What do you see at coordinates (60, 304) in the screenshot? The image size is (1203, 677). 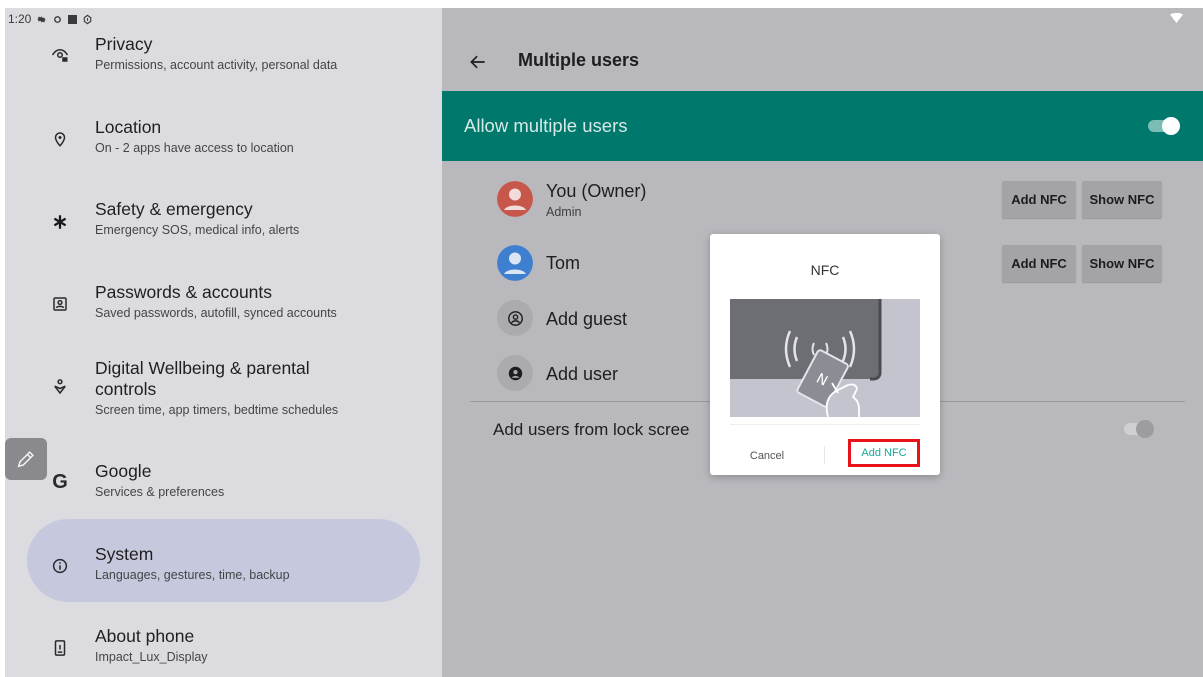 I see `account-box-icon` at bounding box center [60, 304].